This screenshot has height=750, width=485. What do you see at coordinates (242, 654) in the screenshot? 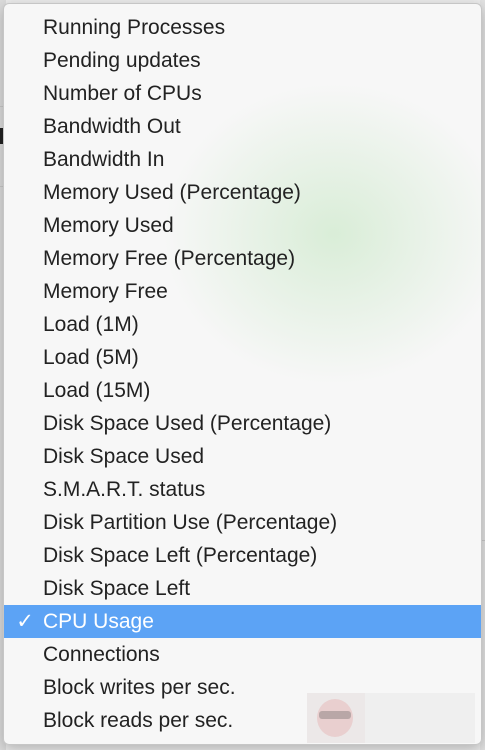
I see `menu-item: Connections` at bounding box center [242, 654].